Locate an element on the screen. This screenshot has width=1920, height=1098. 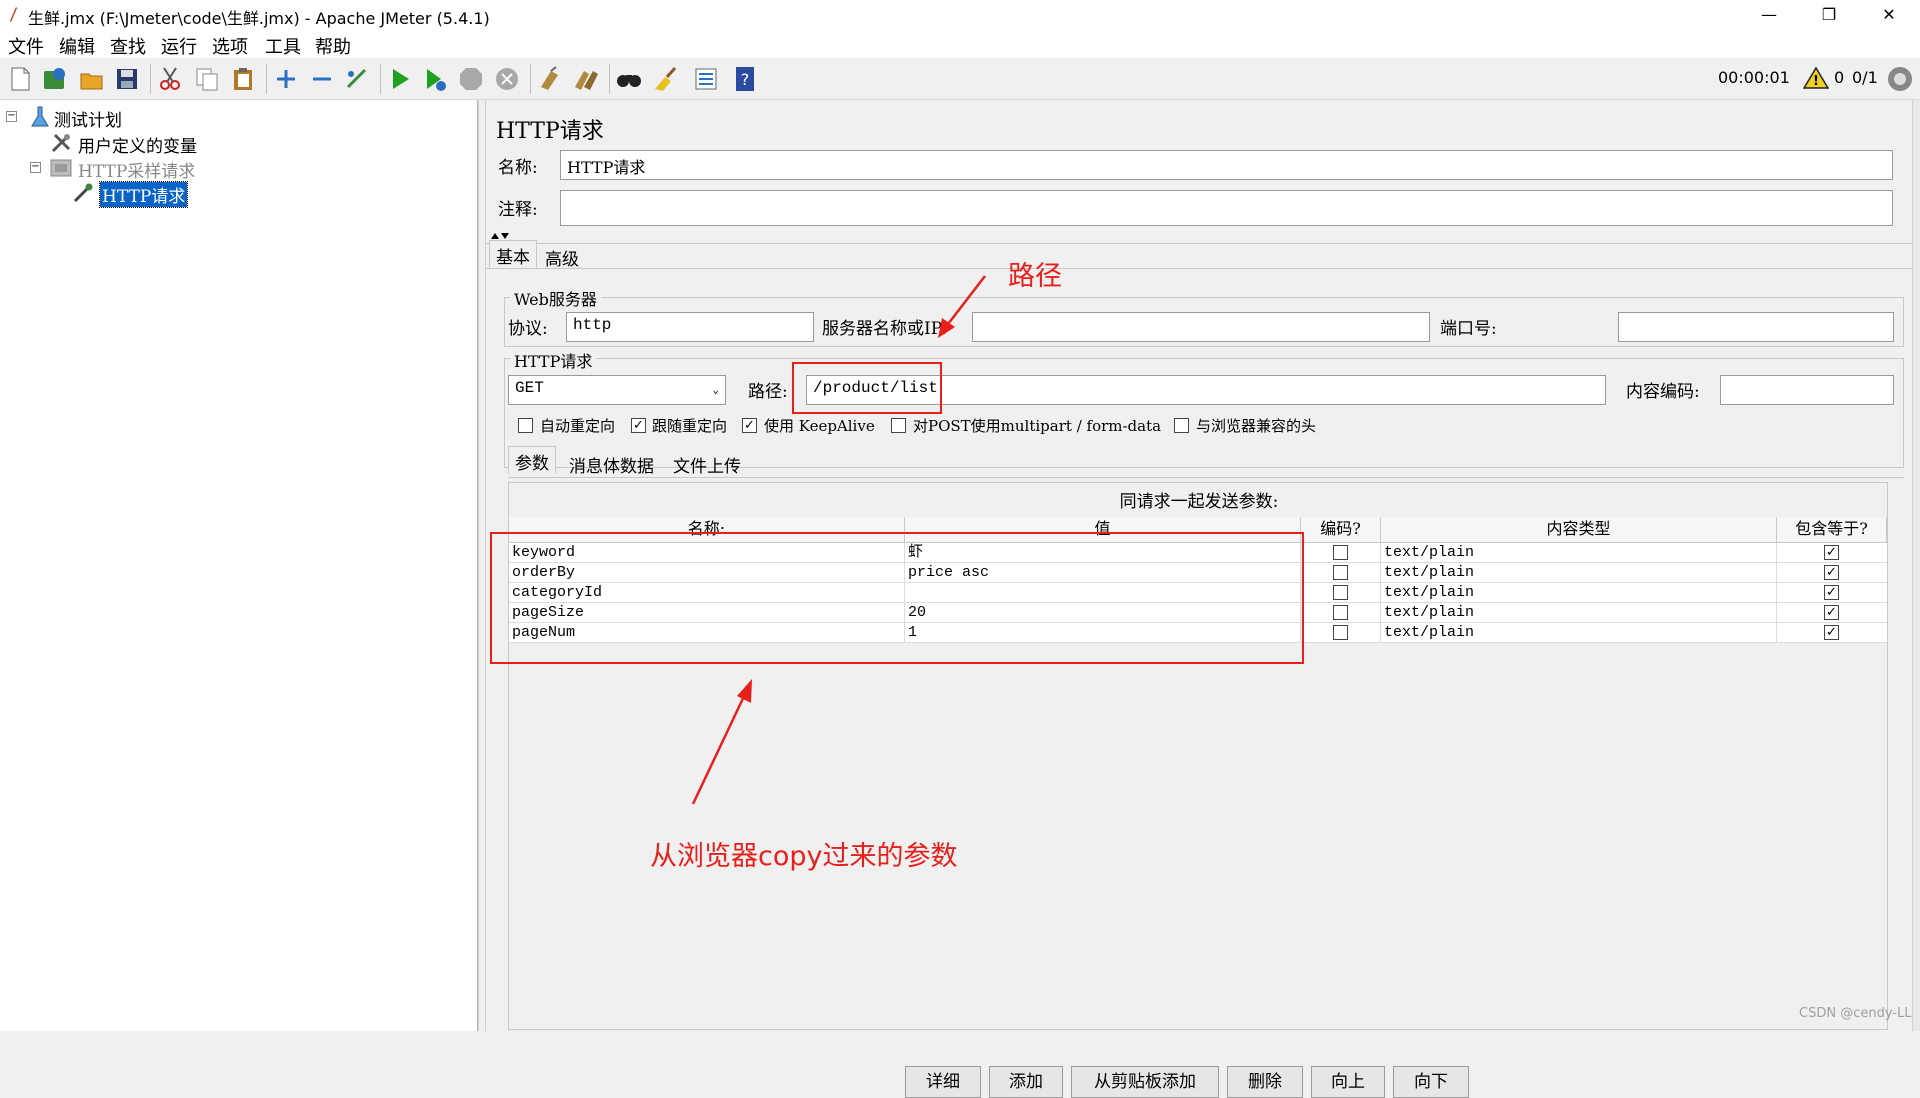
column-header-content-type: 内容类型 is located at coordinates (1579, 530).